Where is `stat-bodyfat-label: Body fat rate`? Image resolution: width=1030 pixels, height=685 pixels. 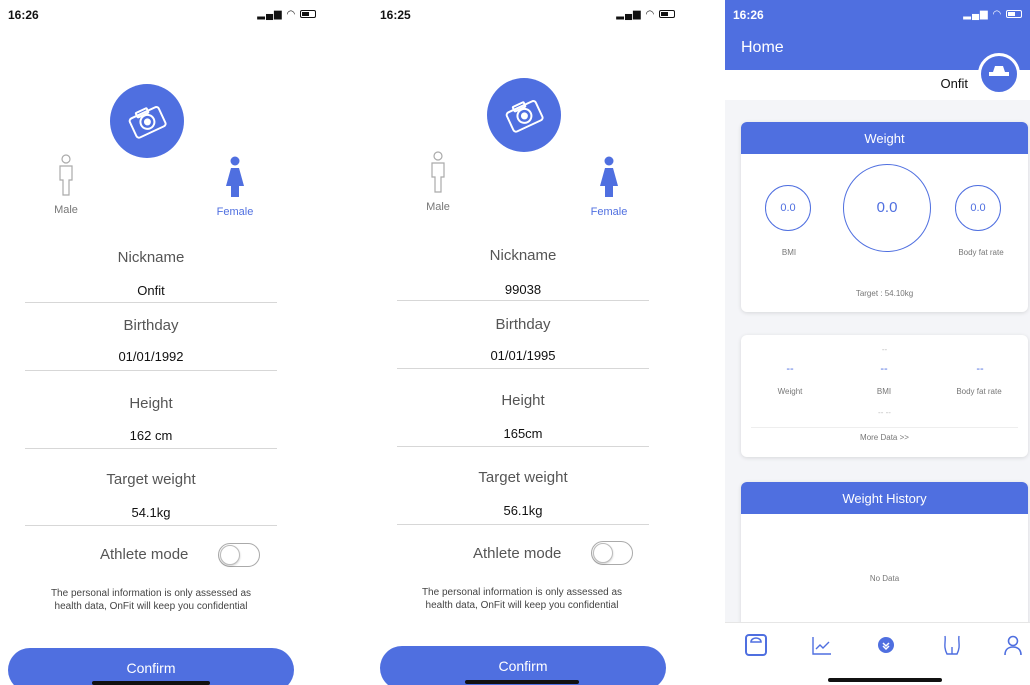 stat-bodyfat-label: Body fat rate is located at coordinates (979, 391).